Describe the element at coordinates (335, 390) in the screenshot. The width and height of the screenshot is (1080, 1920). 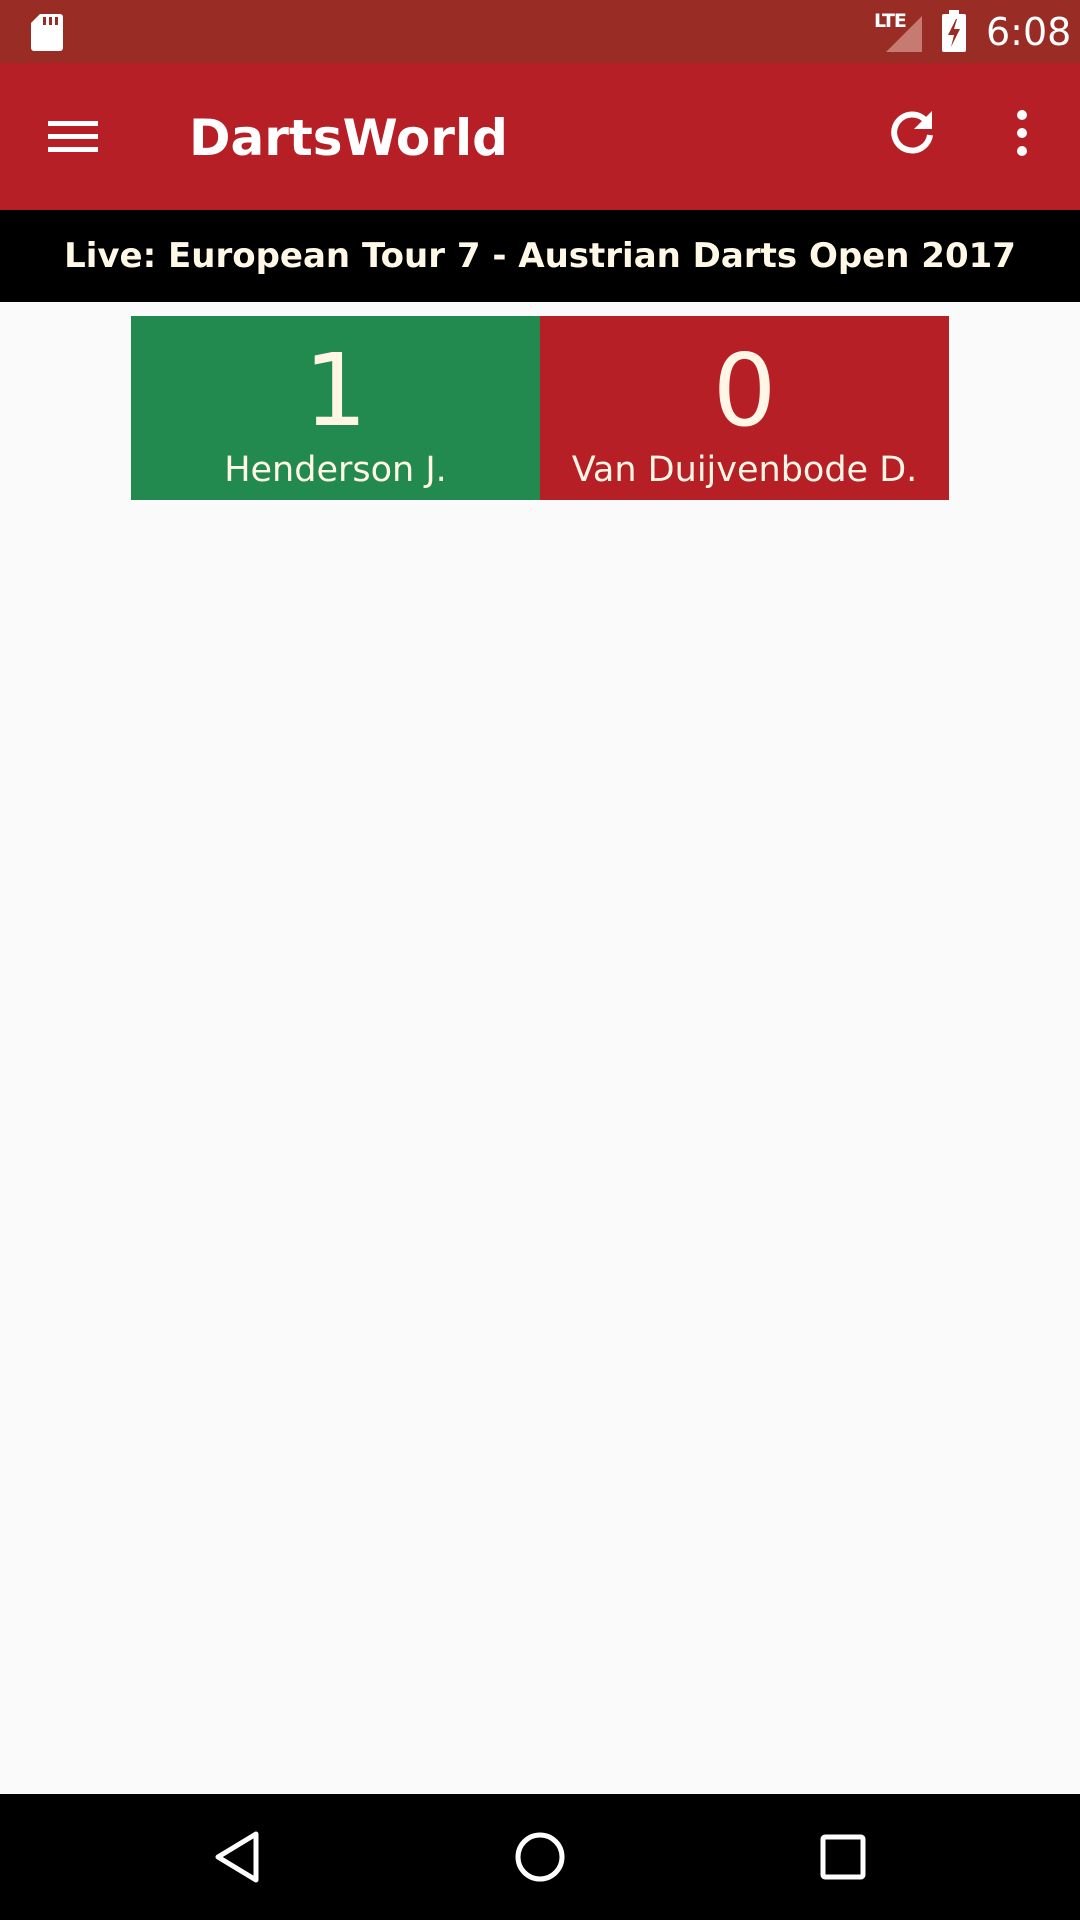
I see `home-score: 1` at that location.